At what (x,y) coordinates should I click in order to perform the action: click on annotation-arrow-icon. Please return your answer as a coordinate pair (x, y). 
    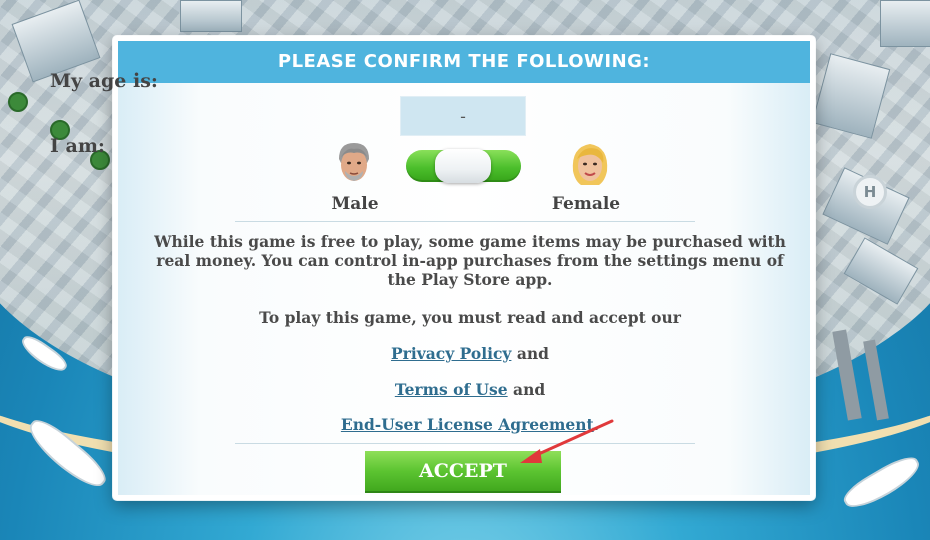
    Looking at the image, I should click on (567, 441).